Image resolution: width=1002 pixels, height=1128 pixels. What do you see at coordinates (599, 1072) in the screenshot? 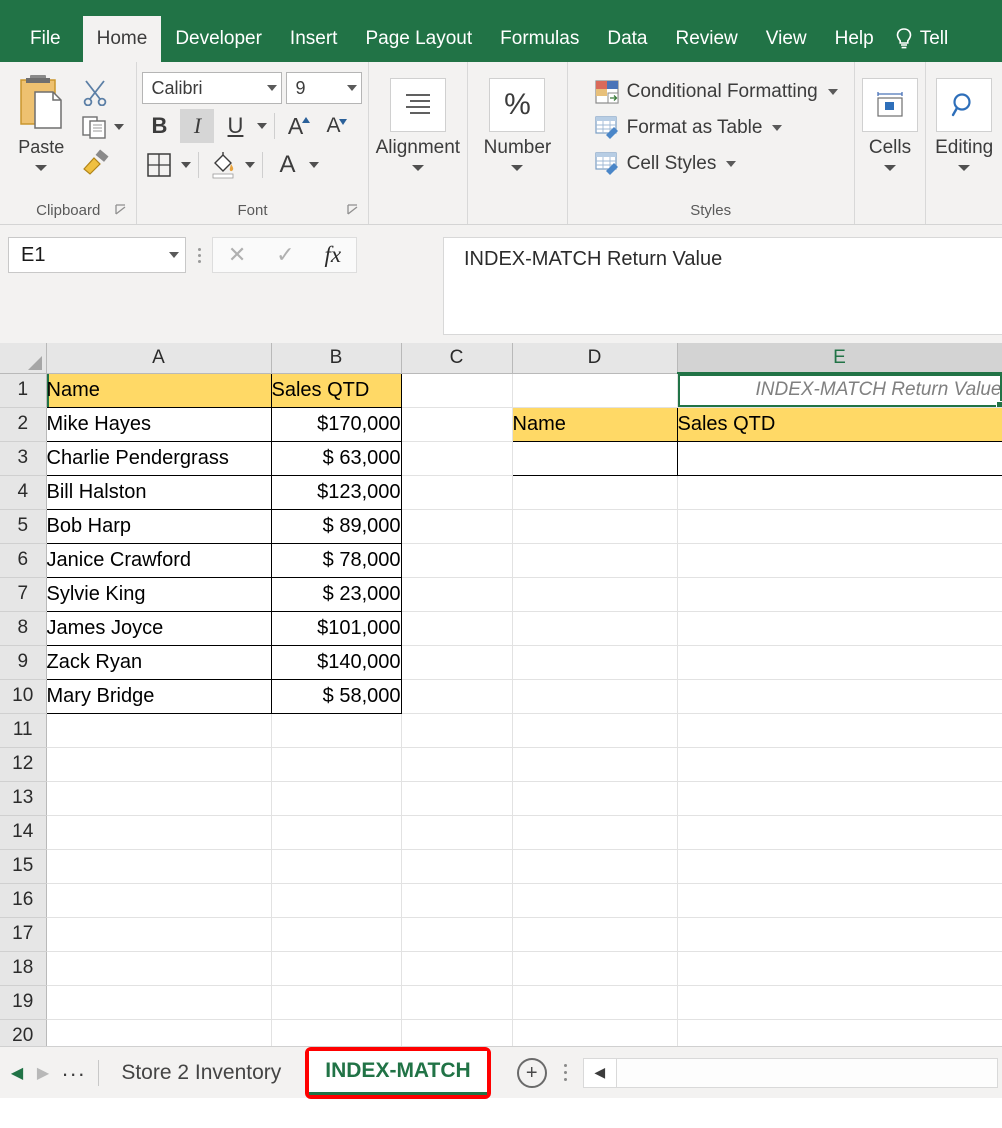
I see `scroll-left-button: ◀` at bounding box center [599, 1072].